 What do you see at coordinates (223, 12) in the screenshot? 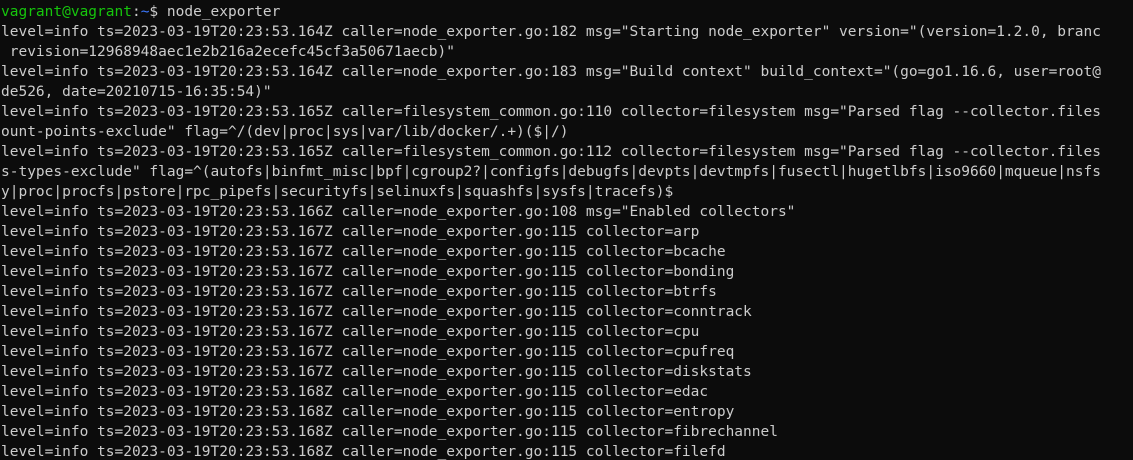
I see `prompt-command: node_exporter` at bounding box center [223, 12].